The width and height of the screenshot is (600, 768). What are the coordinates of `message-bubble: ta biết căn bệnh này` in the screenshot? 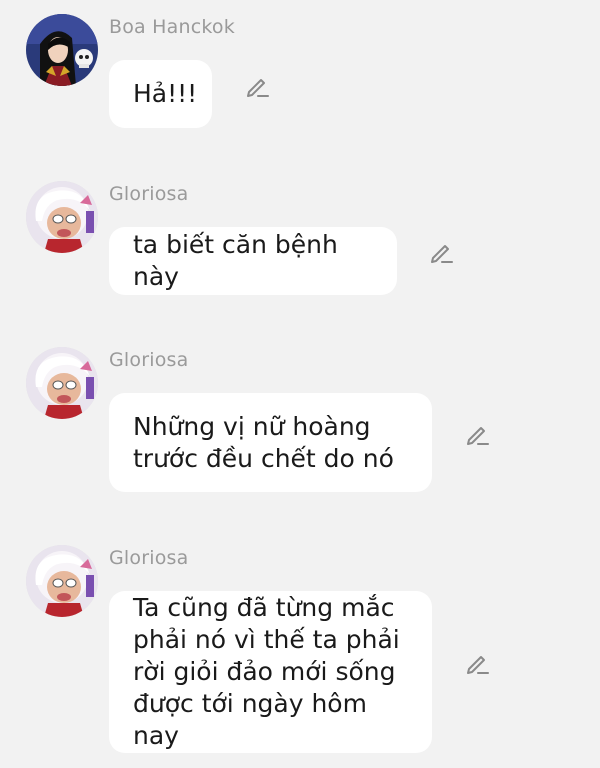 It's located at (253, 261).